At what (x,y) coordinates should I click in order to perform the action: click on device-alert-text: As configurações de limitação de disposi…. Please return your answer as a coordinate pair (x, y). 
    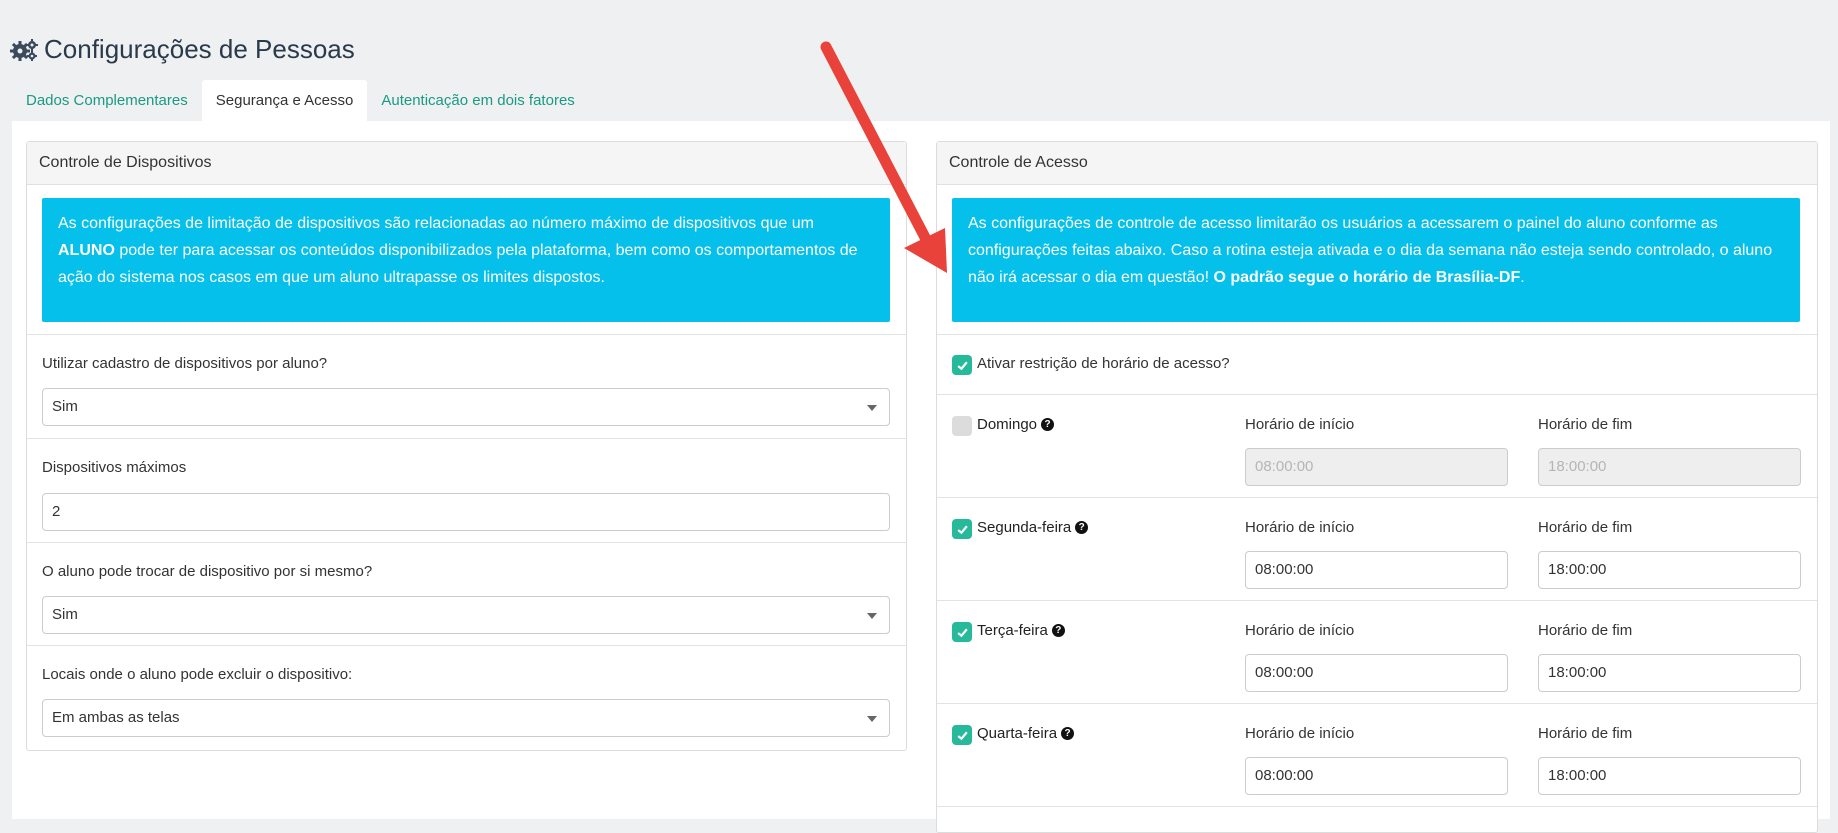
    Looking at the image, I should click on (436, 223).